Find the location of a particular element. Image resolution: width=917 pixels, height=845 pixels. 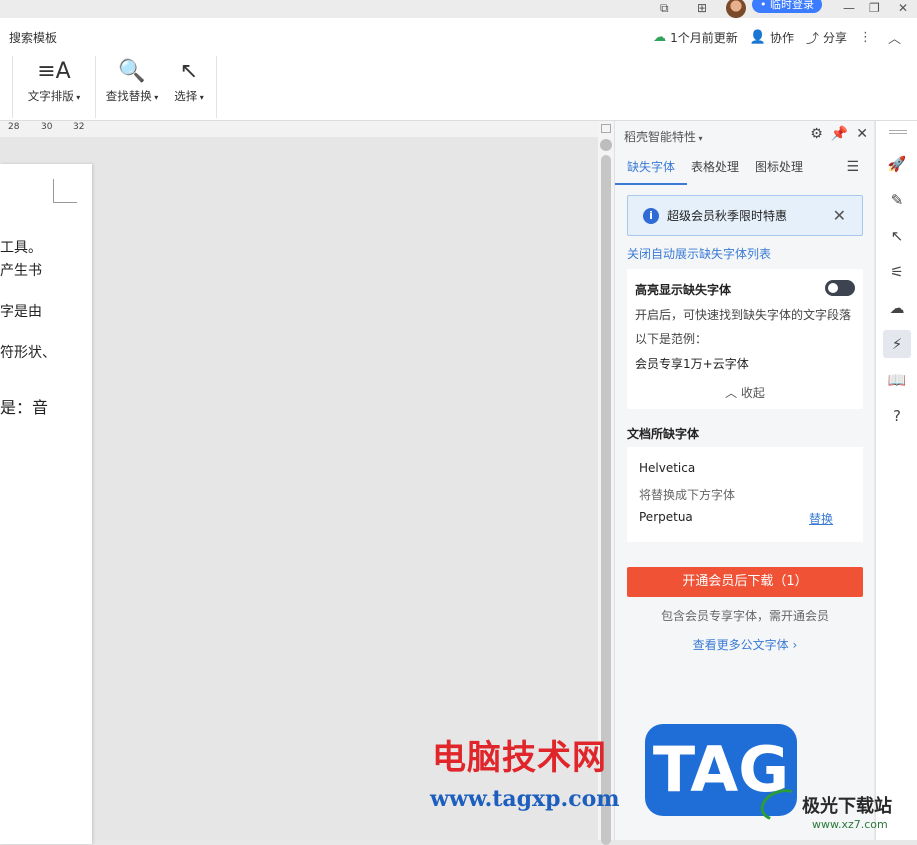

select-button: ↖ 选择 ▾ is located at coordinates (189, 81).